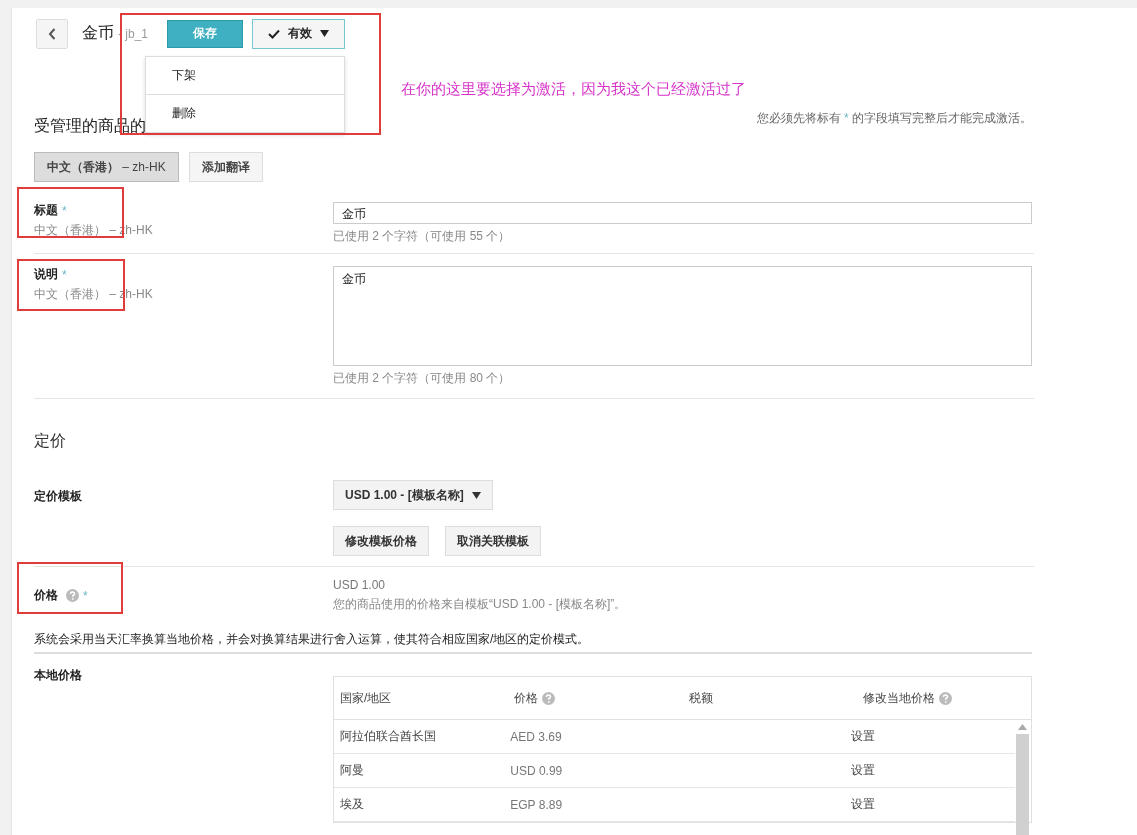 The width and height of the screenshot is (1137, 835). What do you see at coordinates (573, 89) in the screenshot?
I see `annotation-text: 在你的这里要选择为激活，因为我这个已经激活过了` at bounding box center [573, 89].